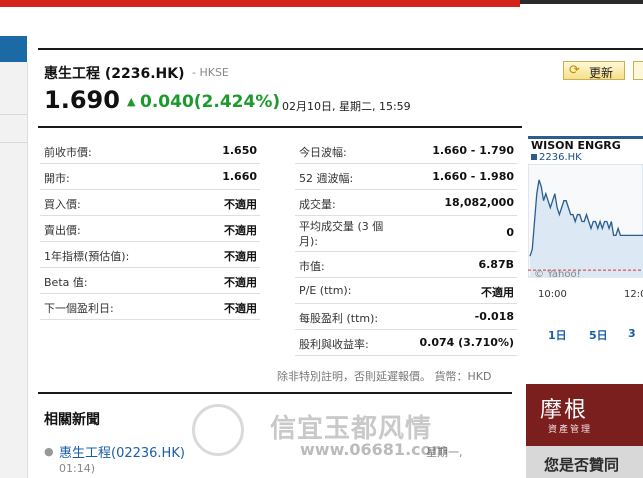  I want to click on last-price: 1.690, so click(82, 100).